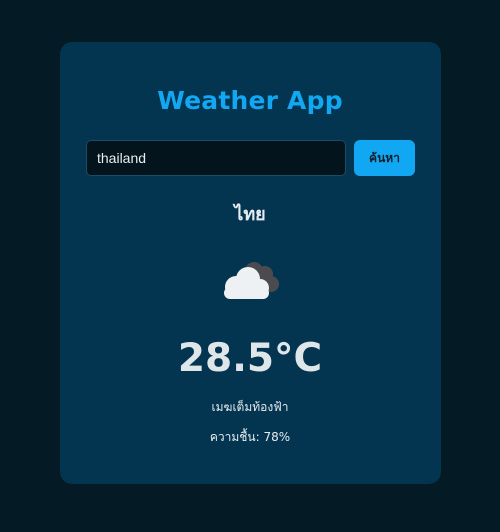  I want to click on humidity-value: 78%, so click(277, 437).